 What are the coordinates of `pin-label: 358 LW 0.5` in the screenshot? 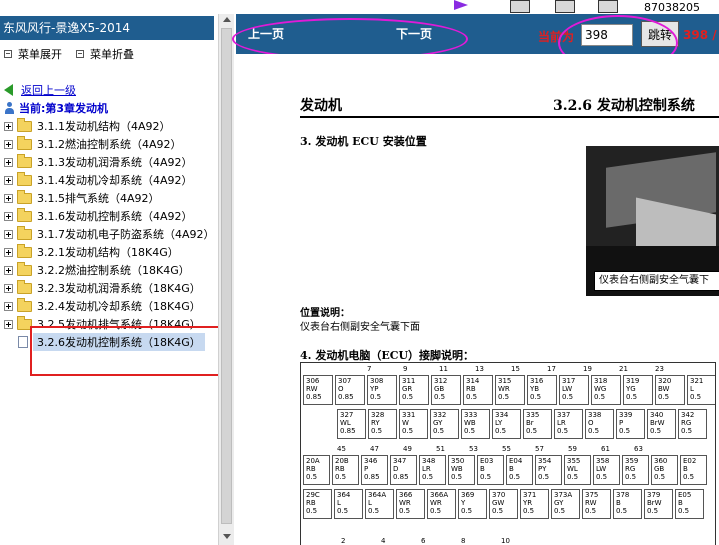 It's located at (603, 469).